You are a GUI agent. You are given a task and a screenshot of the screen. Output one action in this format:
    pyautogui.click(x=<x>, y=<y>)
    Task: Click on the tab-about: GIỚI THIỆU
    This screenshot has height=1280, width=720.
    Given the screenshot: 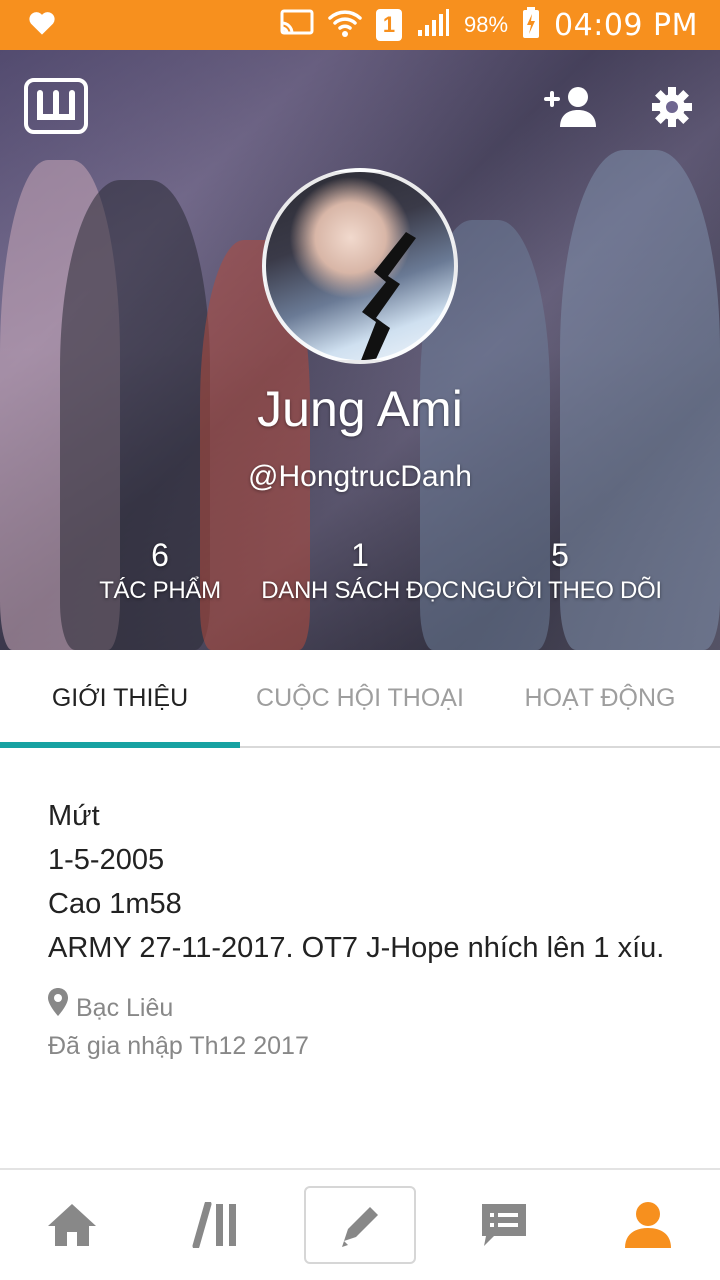 What is the action you would take?
    pyautogui.click(x=120, y=699)
    